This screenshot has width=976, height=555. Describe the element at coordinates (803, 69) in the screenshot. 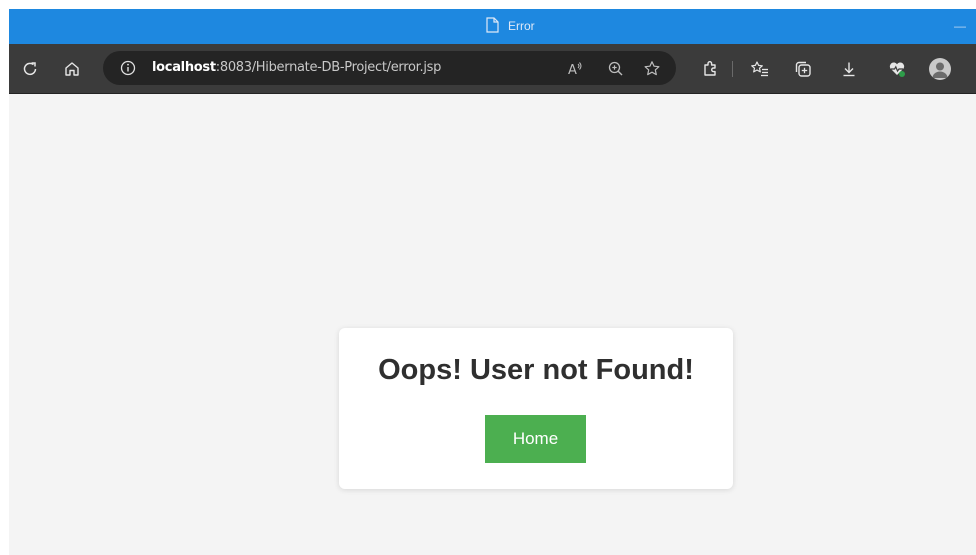

I see `collections-icon` at that location.